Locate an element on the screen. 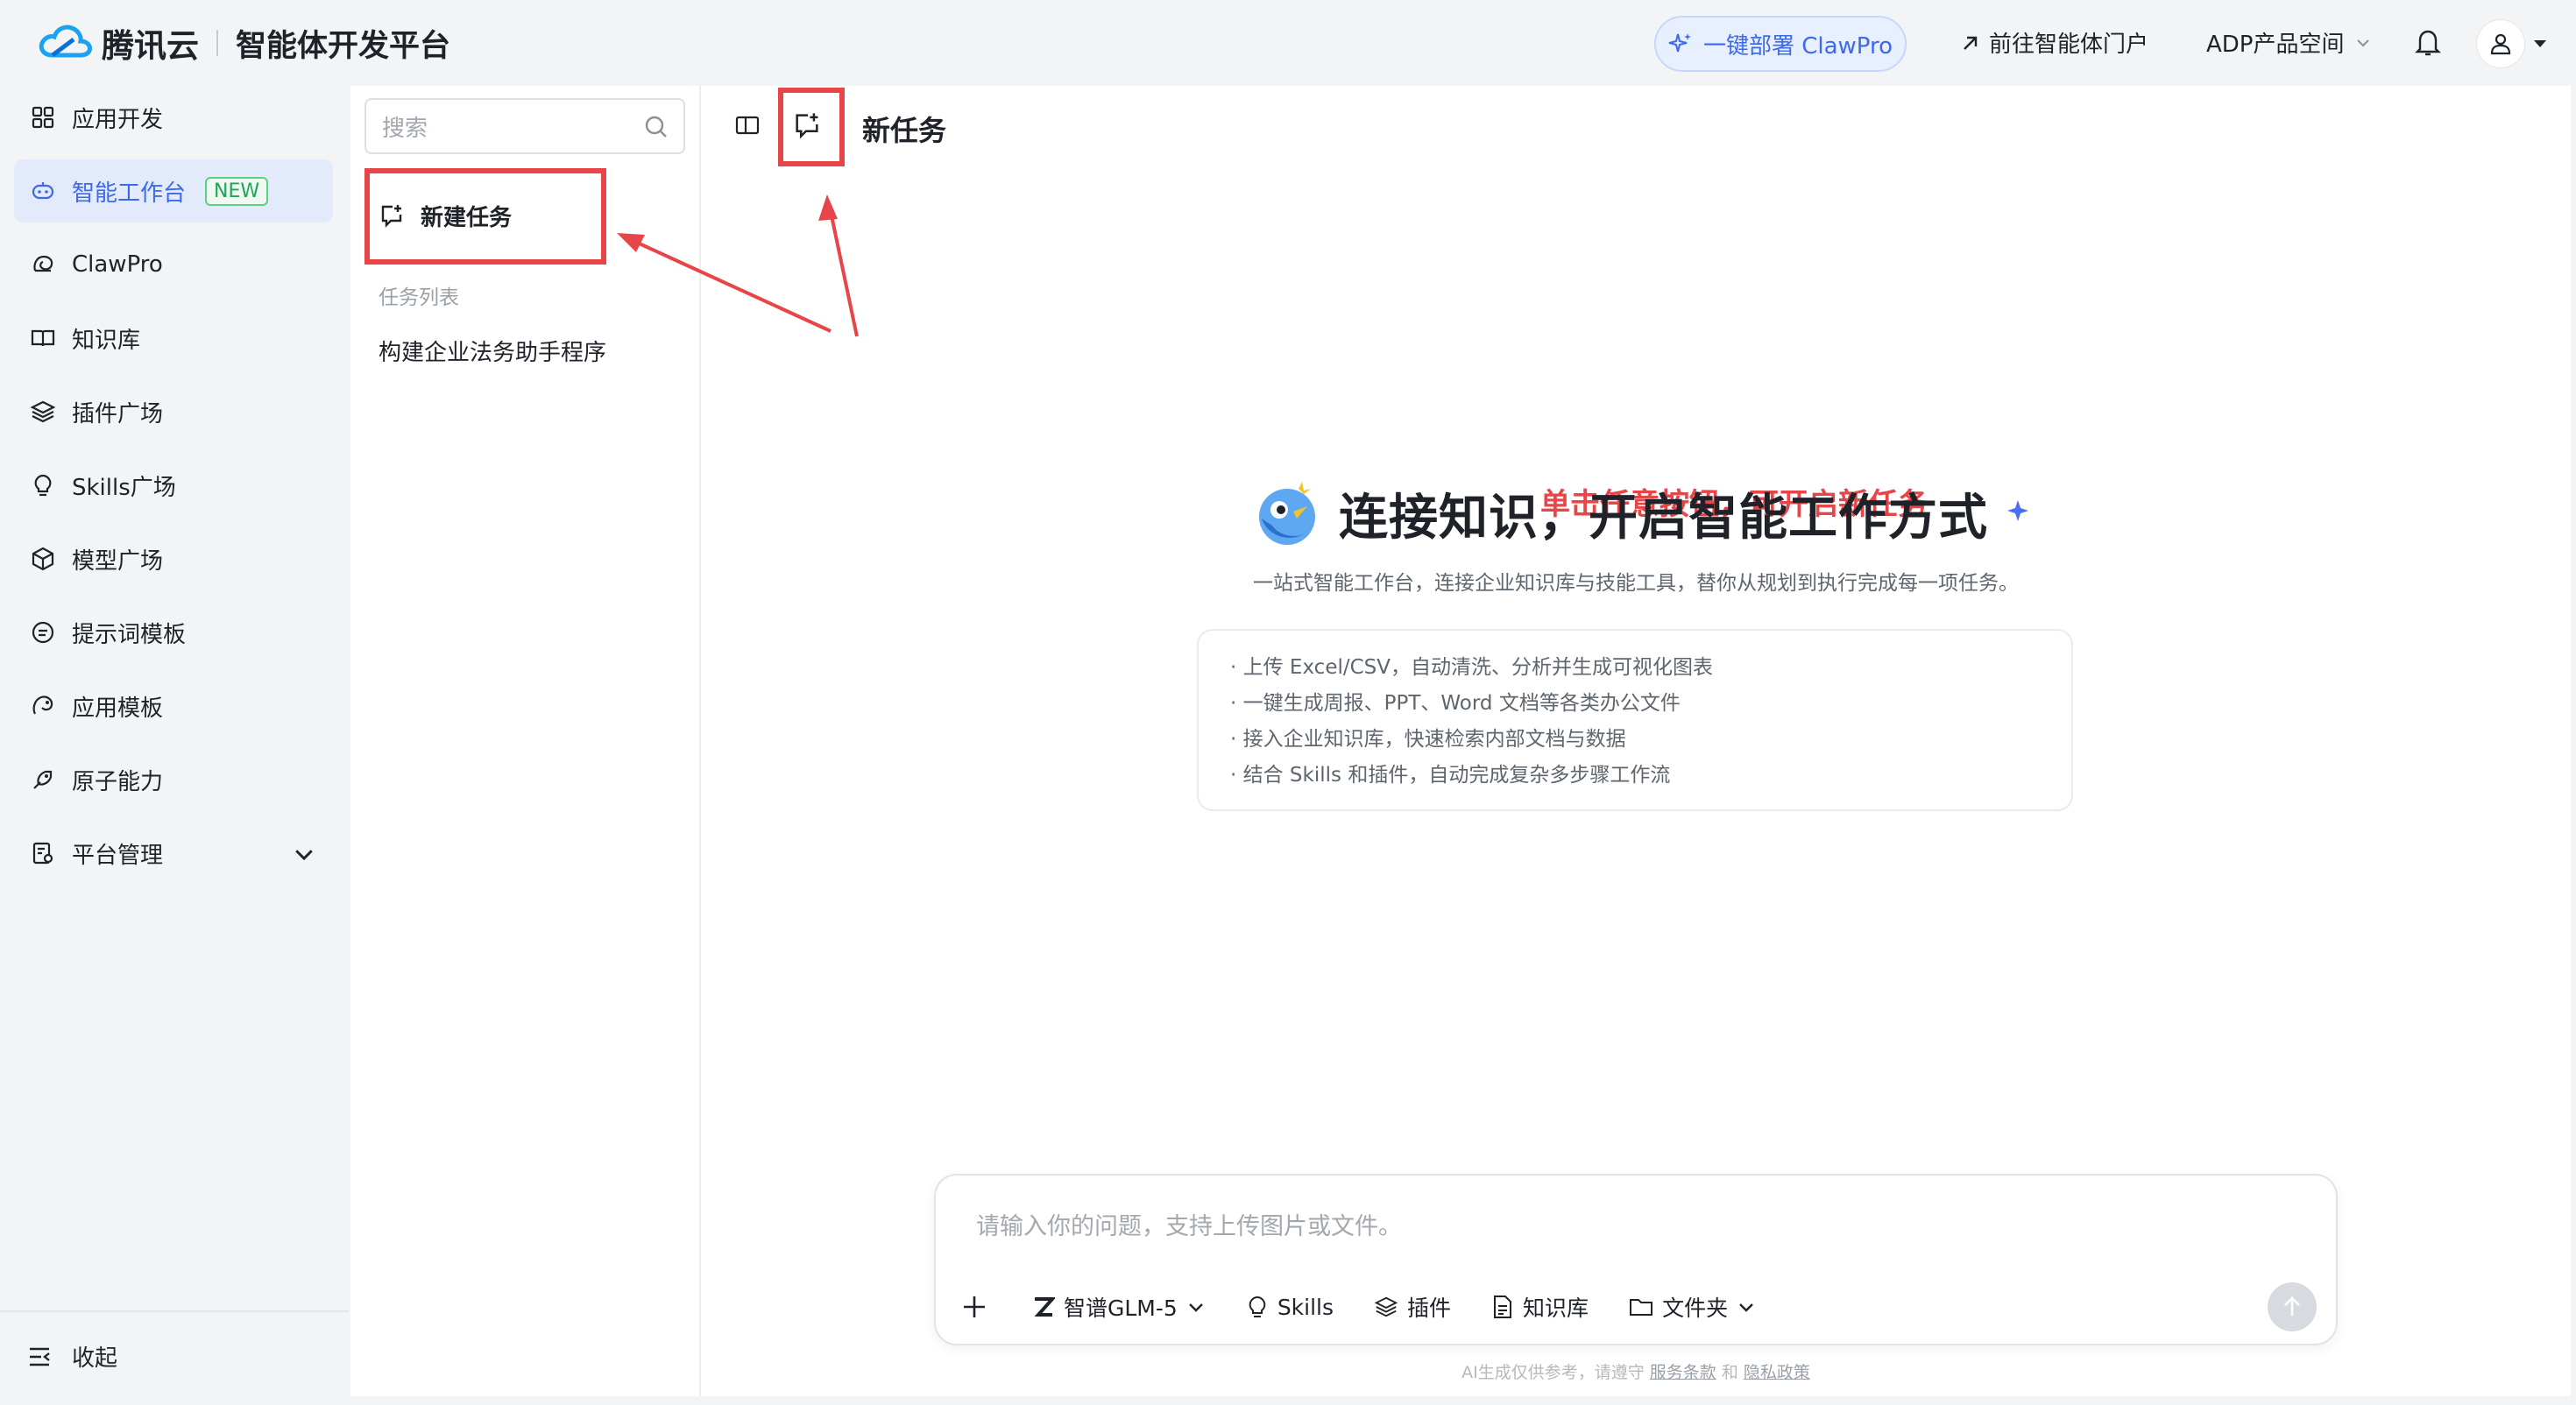 This screenshot has width=2576, height=1405. model-selector: 智谱GLM-5 is located at coordinates (1119, 1307).